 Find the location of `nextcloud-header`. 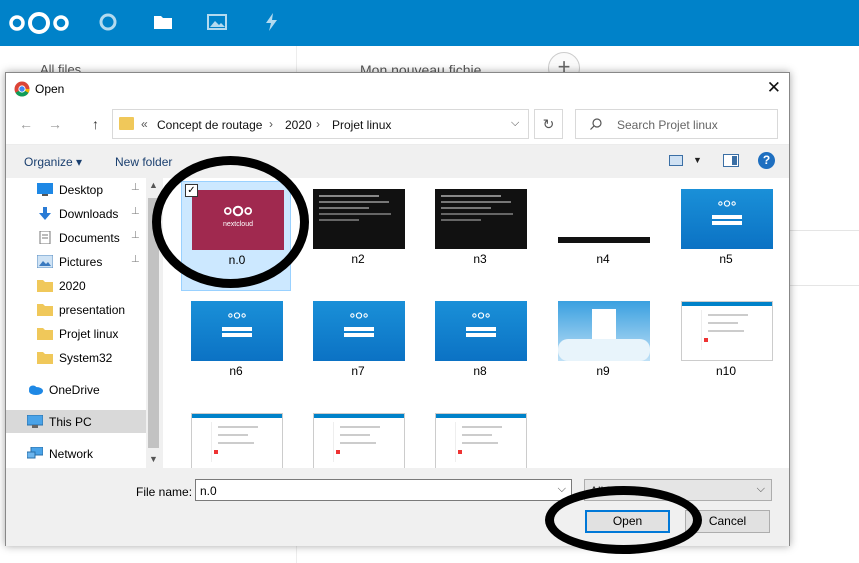

nextcloud-header is located at coordinates (429, 23).